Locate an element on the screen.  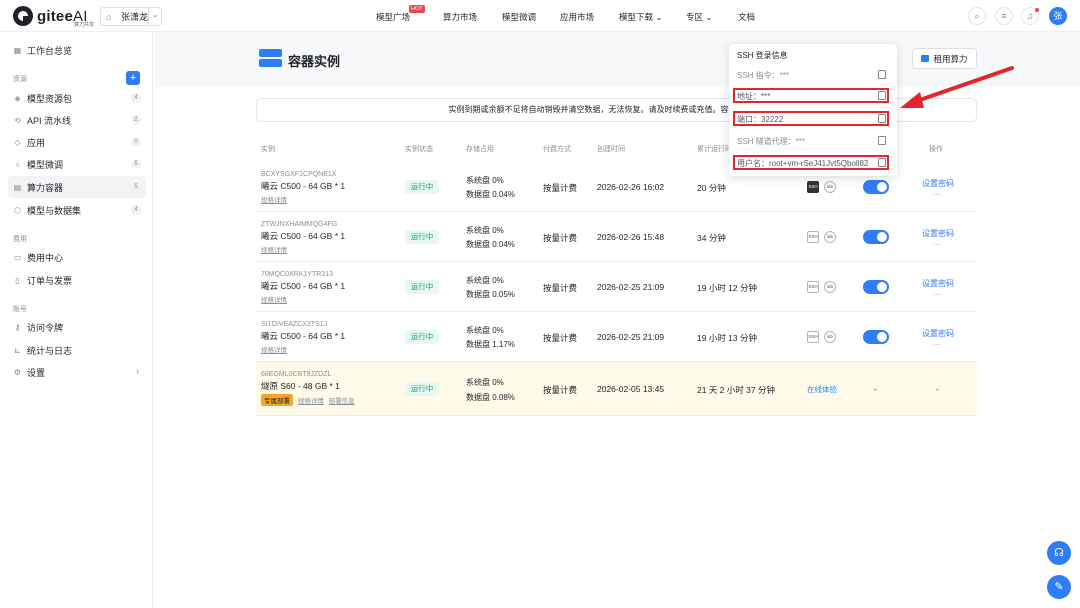
wallet-icon: ▭ is located at coordinates (17, 257).